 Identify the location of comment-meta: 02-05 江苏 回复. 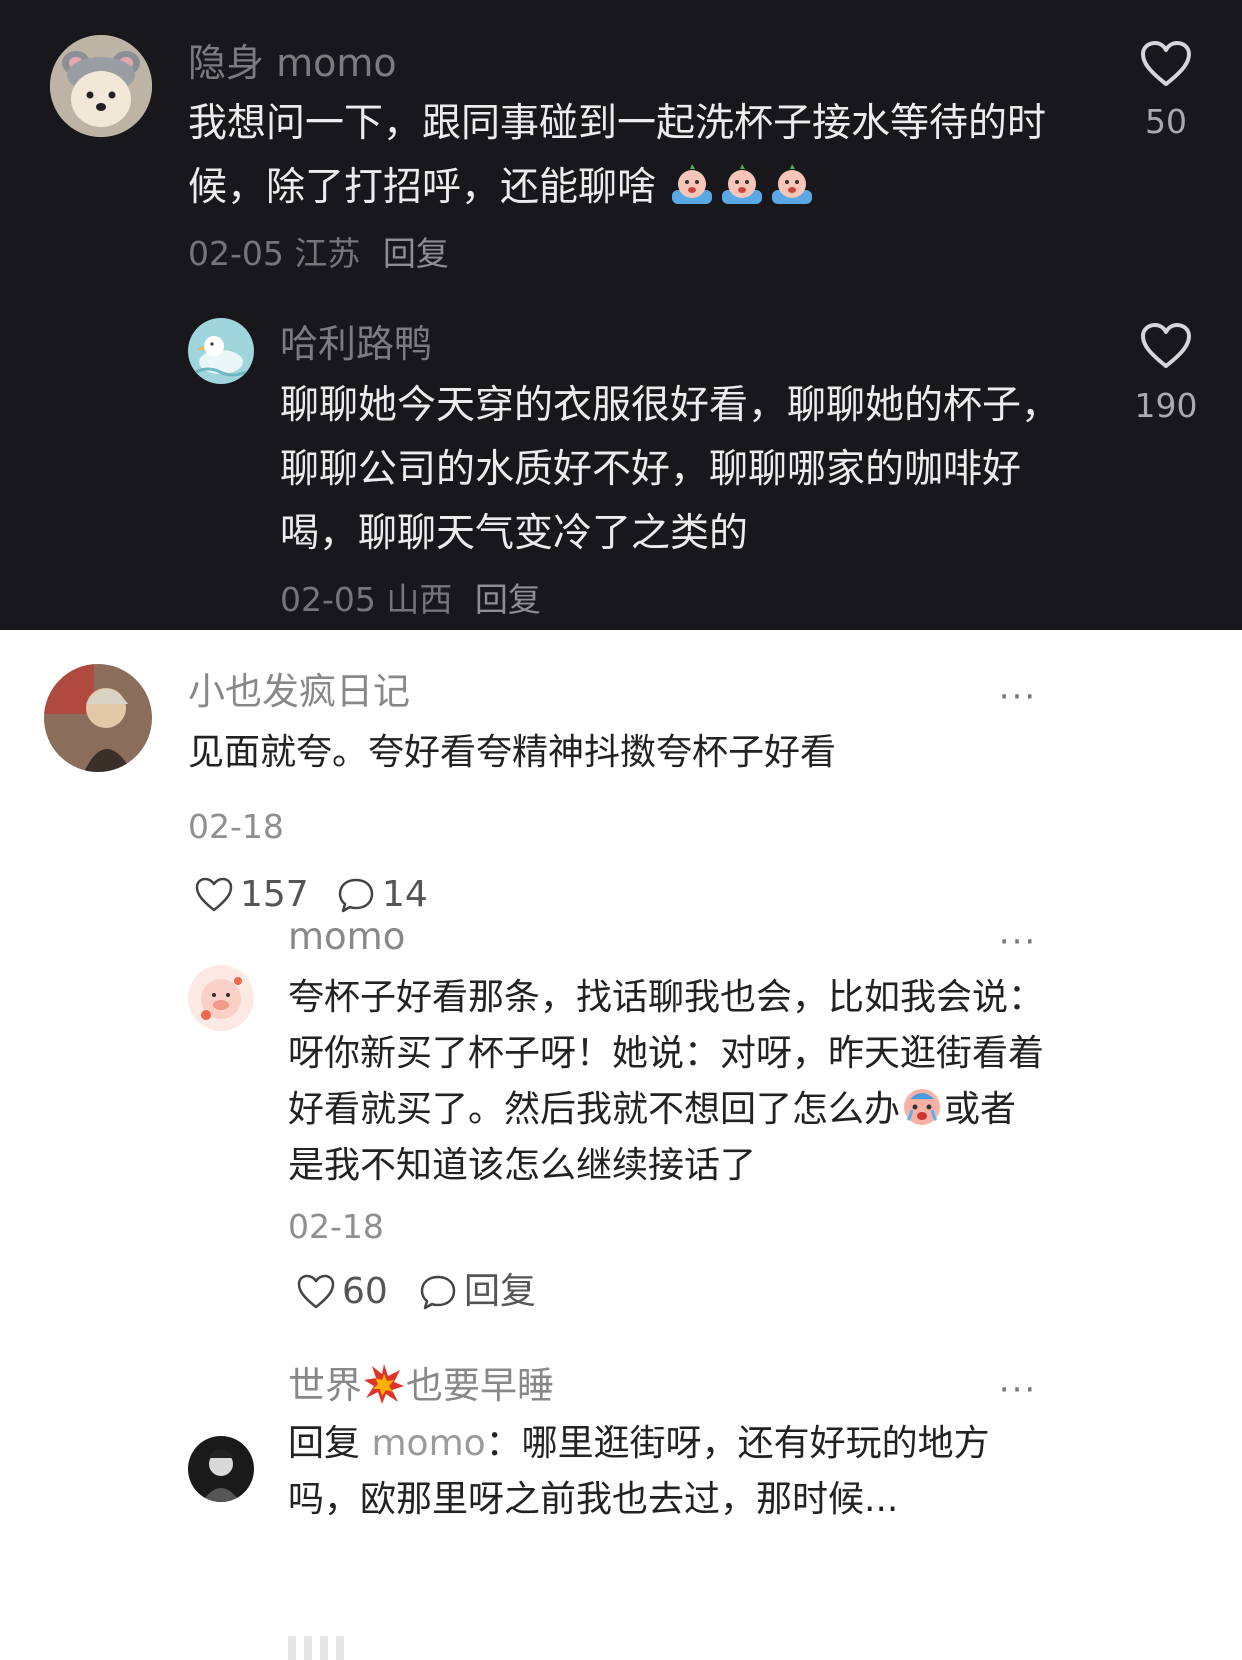
(318, 254).